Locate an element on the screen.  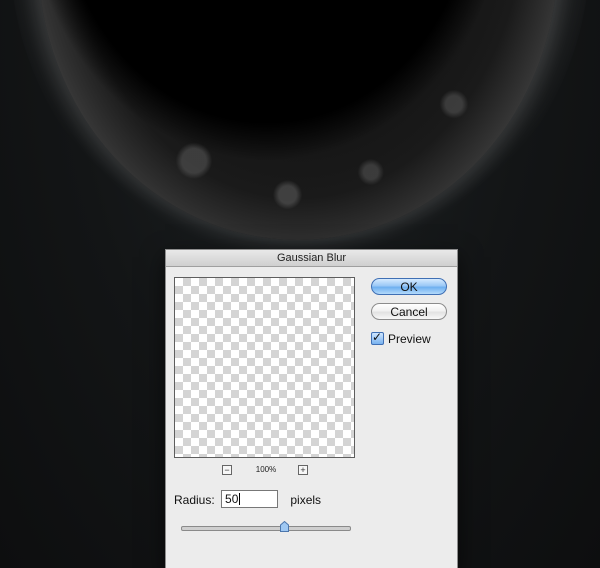
minus-icon: − is located at coordinates (227, 470).